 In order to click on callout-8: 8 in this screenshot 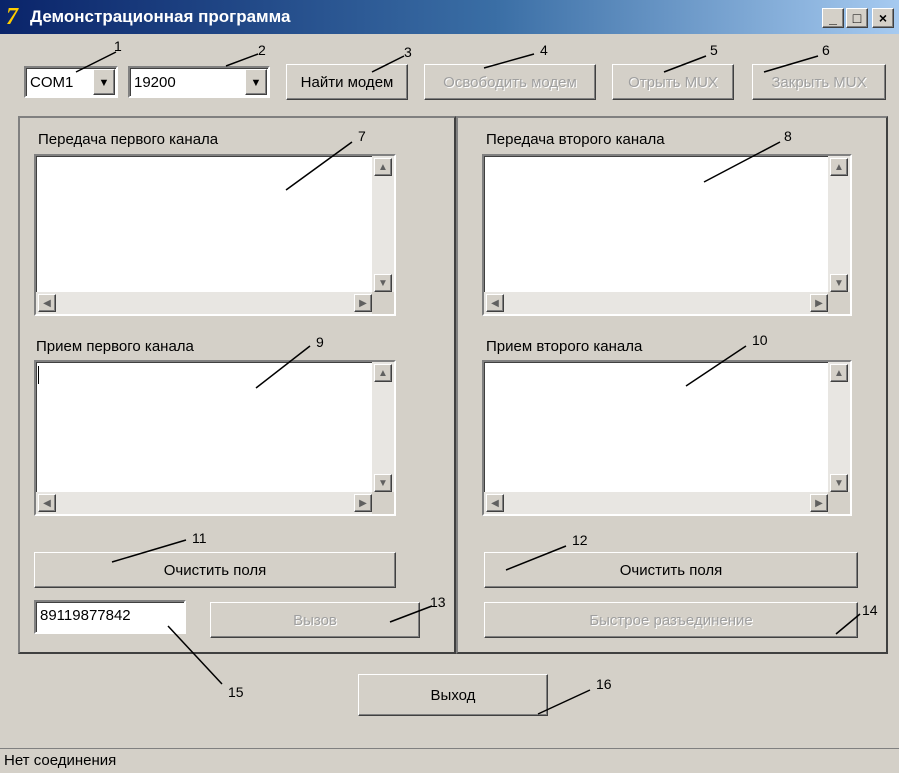, I will do `click(788, 136)`.